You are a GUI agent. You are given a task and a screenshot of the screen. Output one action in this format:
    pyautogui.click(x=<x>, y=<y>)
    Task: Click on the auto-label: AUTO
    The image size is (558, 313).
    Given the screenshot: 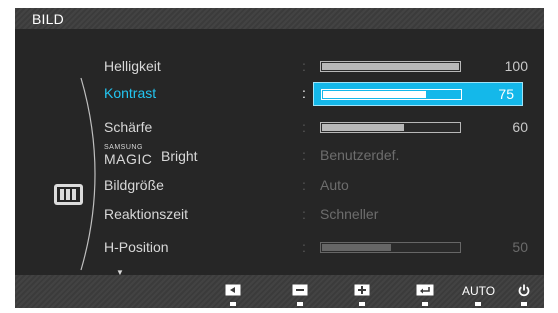 What is the action you would take?
    pyautogui.click(x=479, y=291)
    